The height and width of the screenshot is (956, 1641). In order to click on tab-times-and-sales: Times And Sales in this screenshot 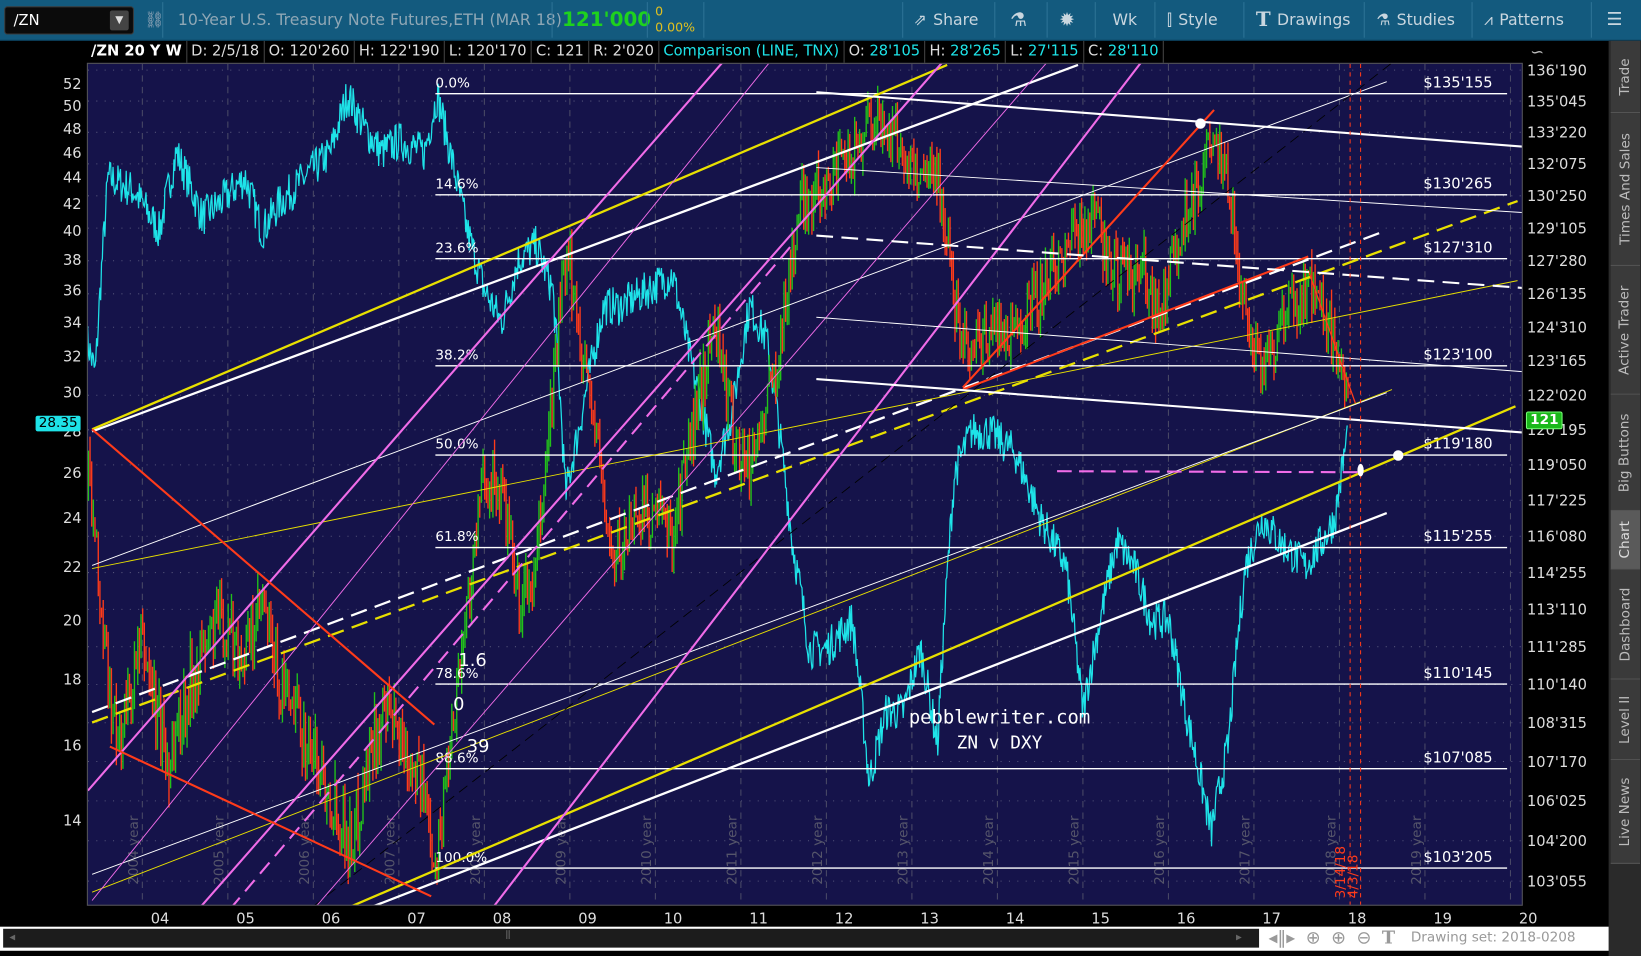, I will do `click(1625, 189)`.